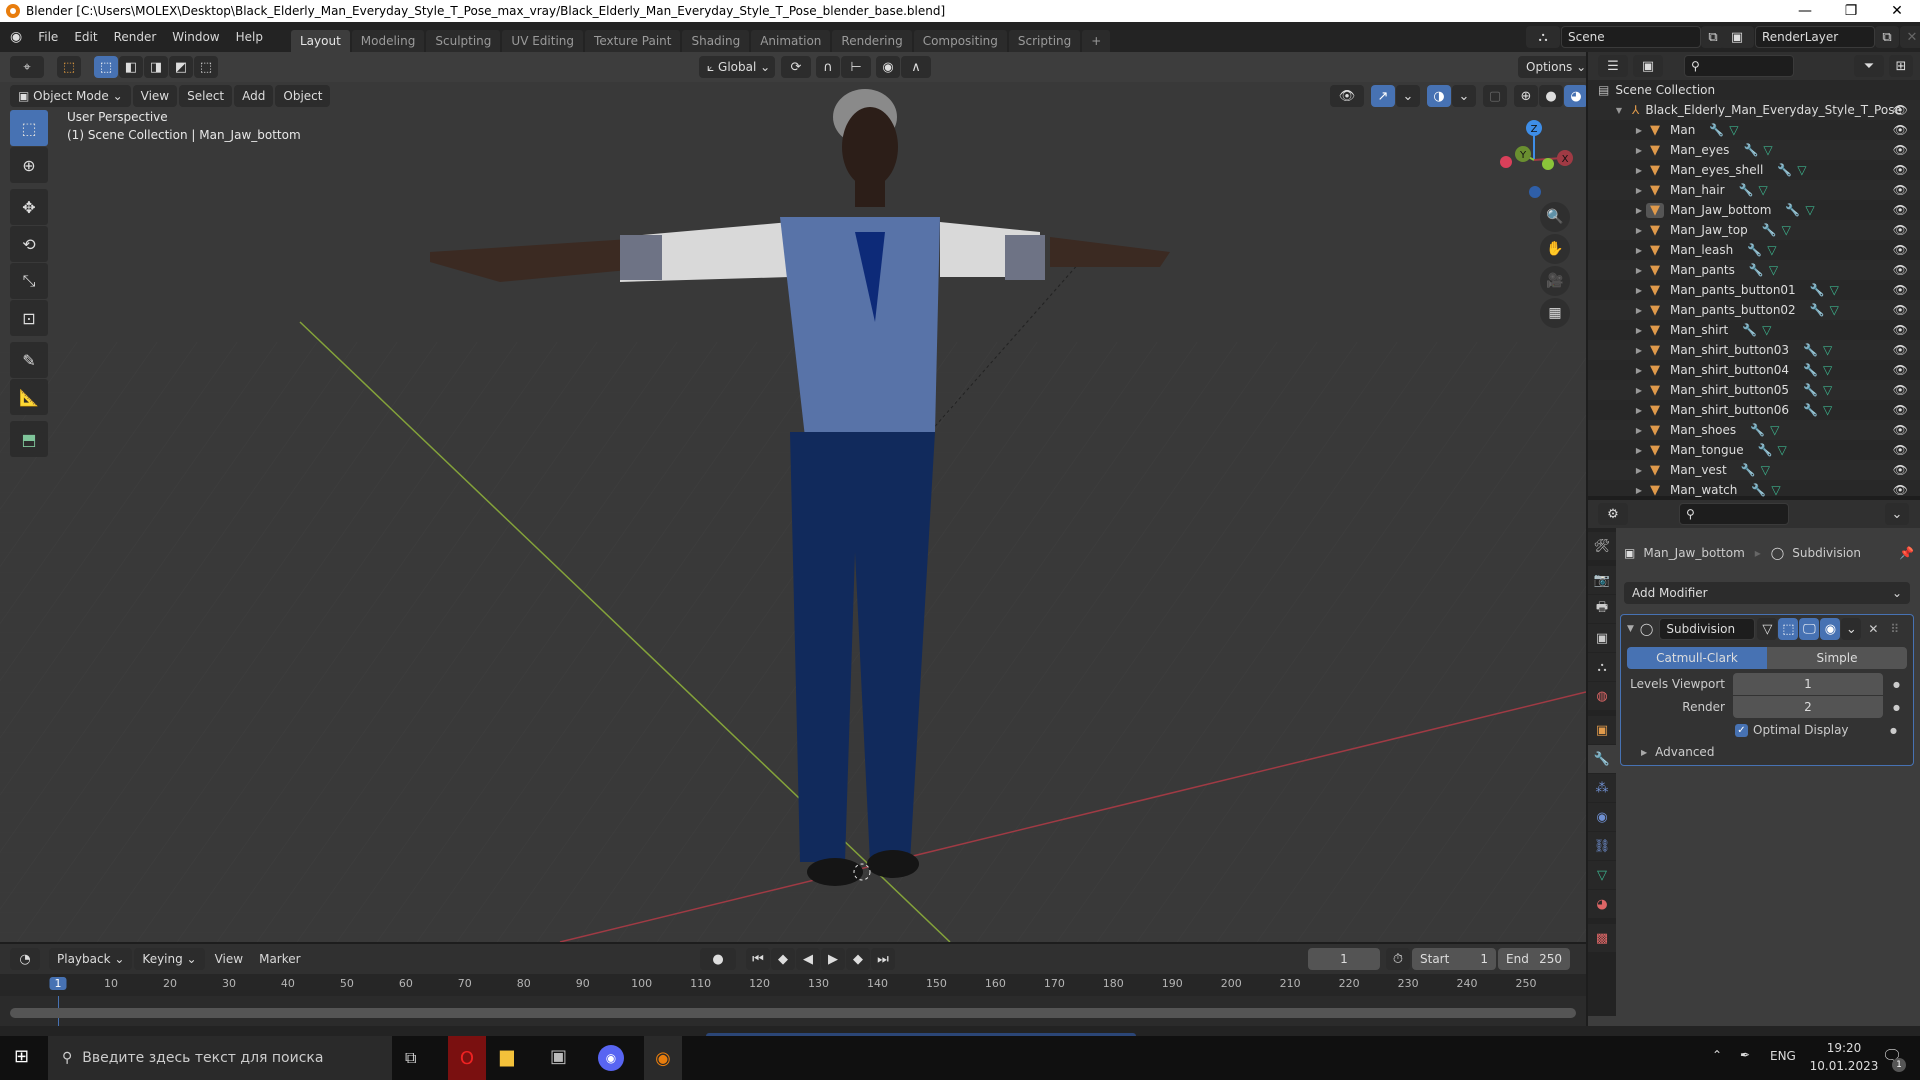 The height and width of the screenshot is (1080, 1920). Describe the element at coordinates (91, 959) in the screenshot. I see `playback-dropdown: Playback ⌄` at that location.